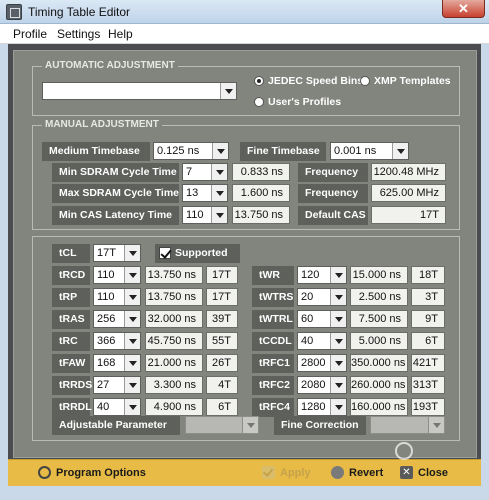 This screenshot has width=489, height=500. Describe the element at coordinates (463, 9) in the screenshot. I see `window-close-button: ✕` at that location.